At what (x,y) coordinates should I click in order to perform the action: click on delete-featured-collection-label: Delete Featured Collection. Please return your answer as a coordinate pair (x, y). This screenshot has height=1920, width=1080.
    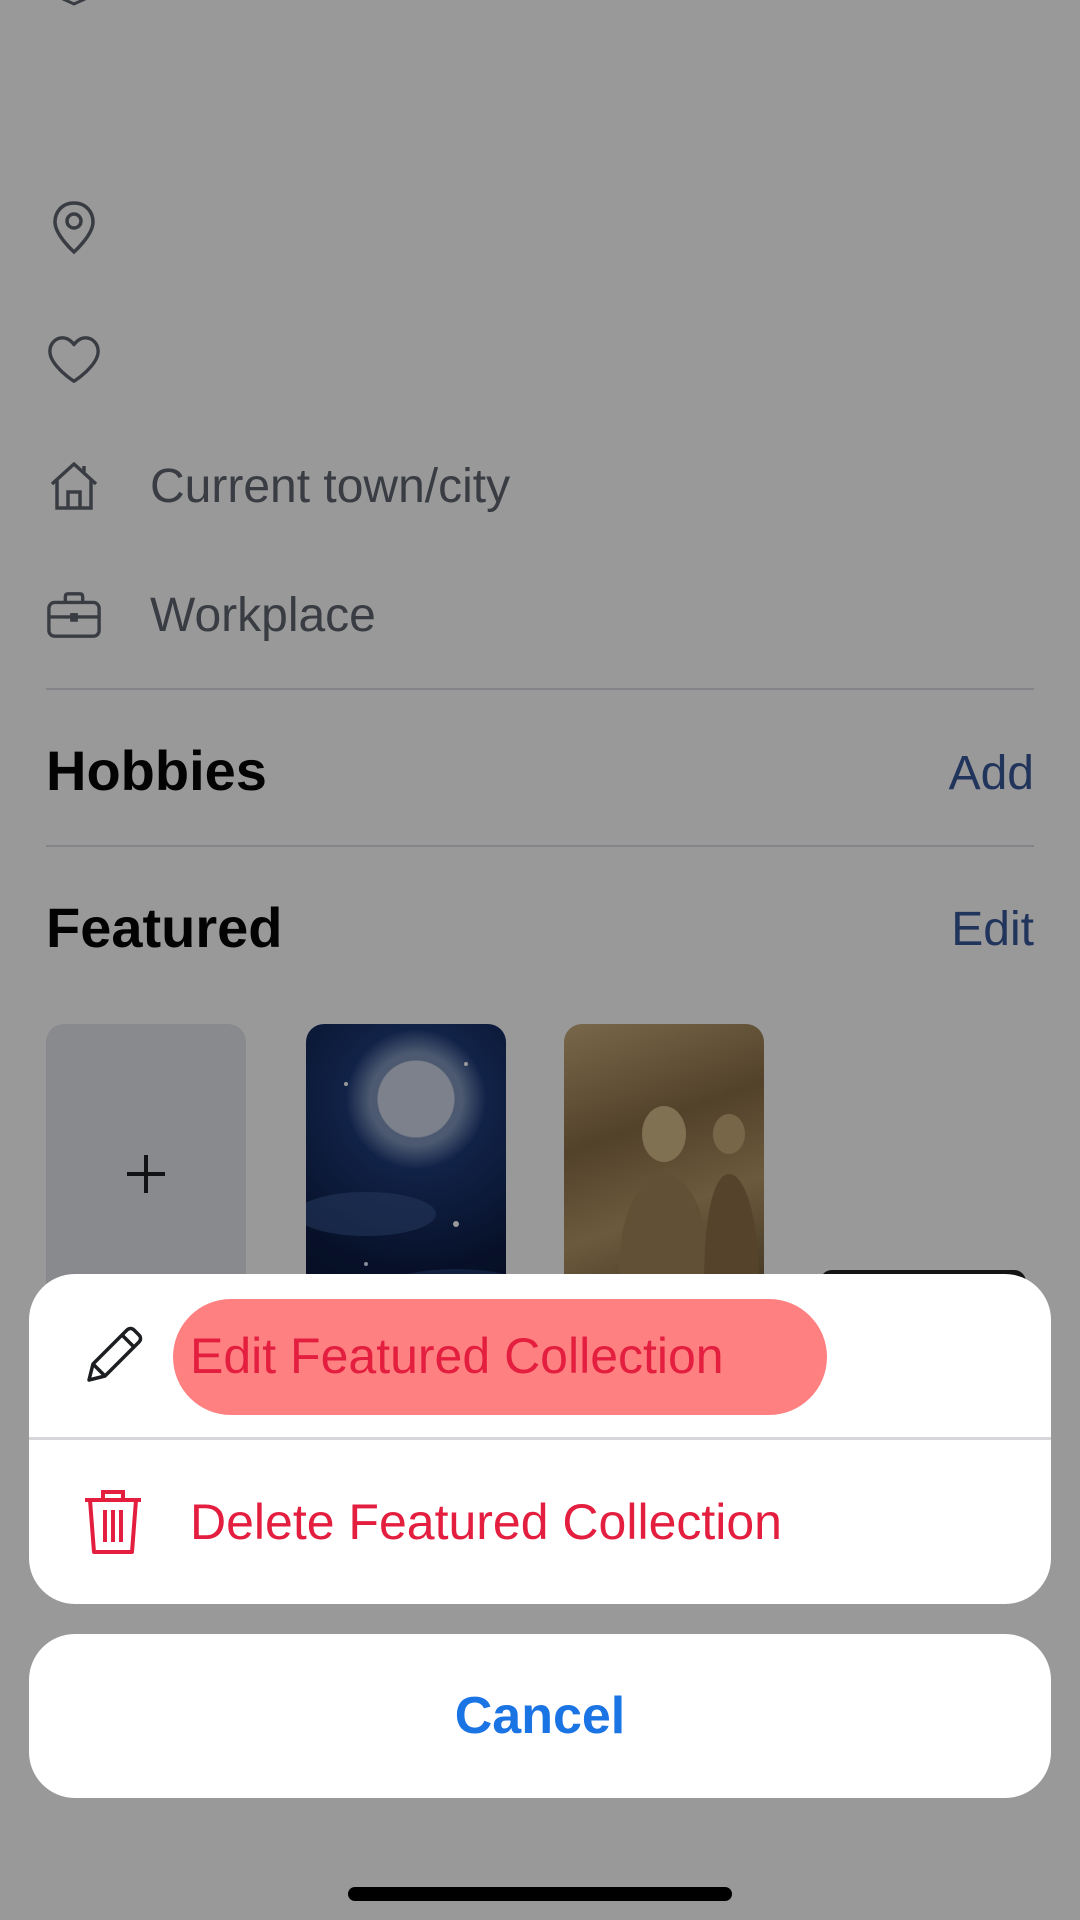
    Looking at the image, I should click on (486, 1522).